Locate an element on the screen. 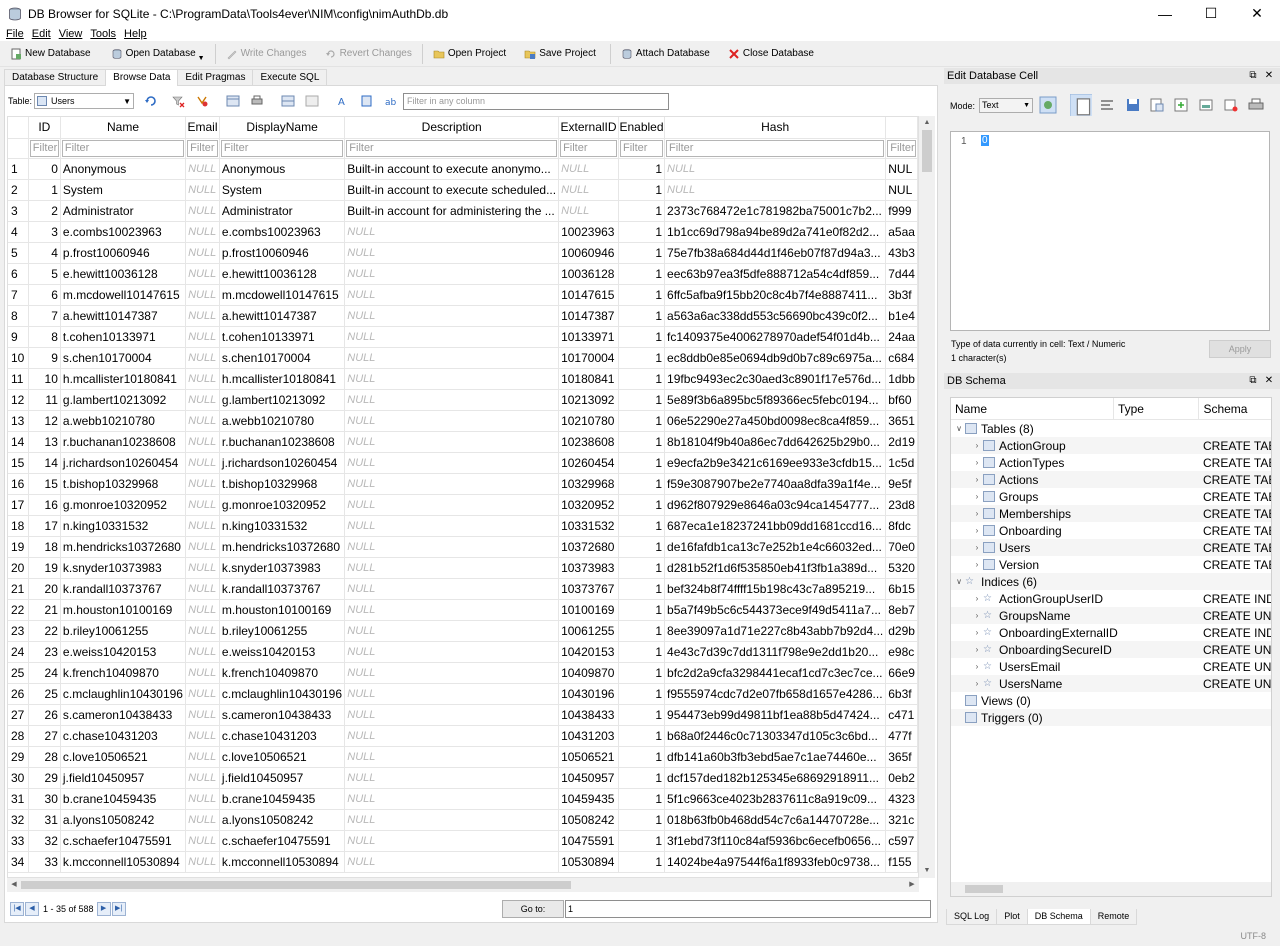  cell-displayname: Anonymous is located at coordinates (282, 169).